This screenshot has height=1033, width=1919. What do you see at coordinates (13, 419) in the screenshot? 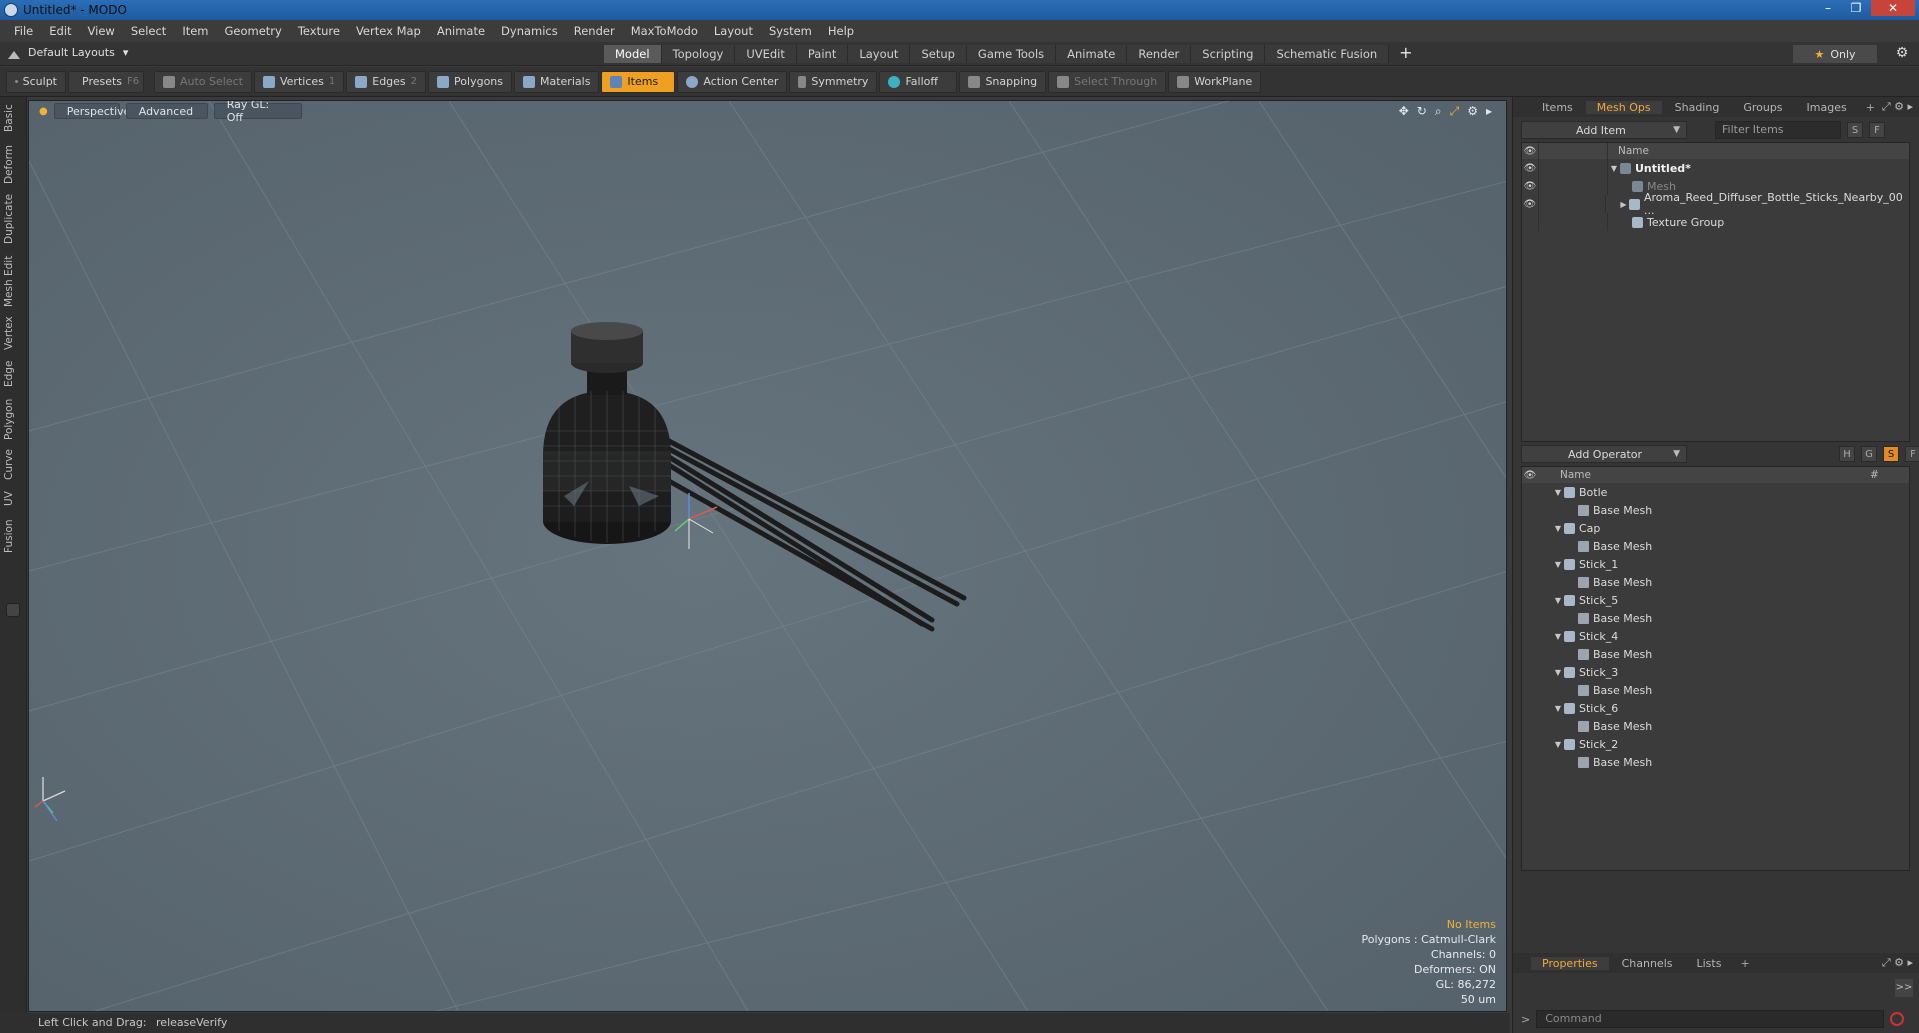
I see `vtab-polygon: Polygon` at bounding box center [13, 419].